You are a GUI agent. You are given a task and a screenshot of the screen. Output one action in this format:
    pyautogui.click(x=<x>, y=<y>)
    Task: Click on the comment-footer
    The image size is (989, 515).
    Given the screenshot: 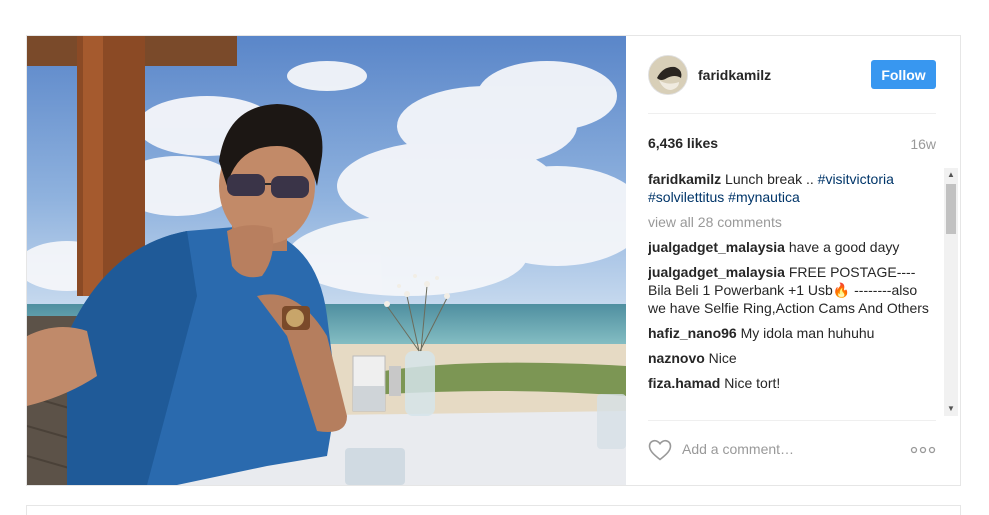 What is the action you would take?
    pyautogui.click(x=792, y=450)
    